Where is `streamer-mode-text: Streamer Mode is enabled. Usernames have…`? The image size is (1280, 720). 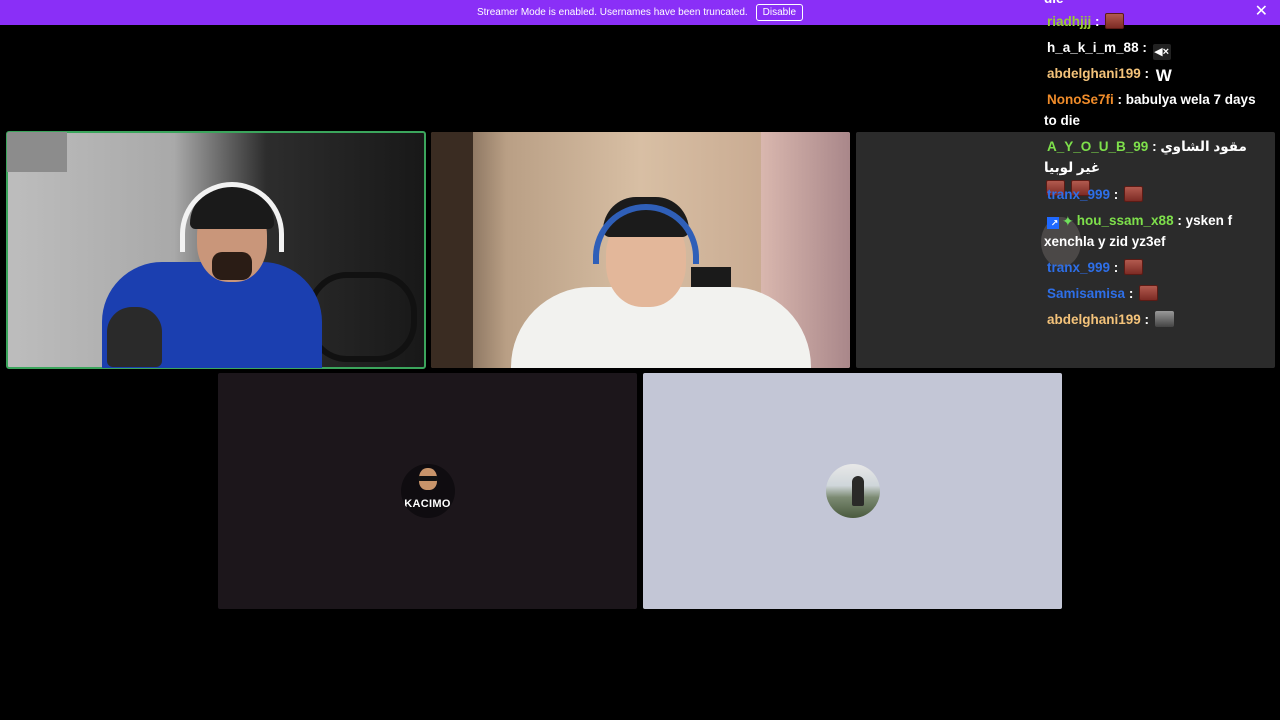
streamer-mode-text: Streamer Mode is enabled. Usernames have… is located at coordinates (612, 12).